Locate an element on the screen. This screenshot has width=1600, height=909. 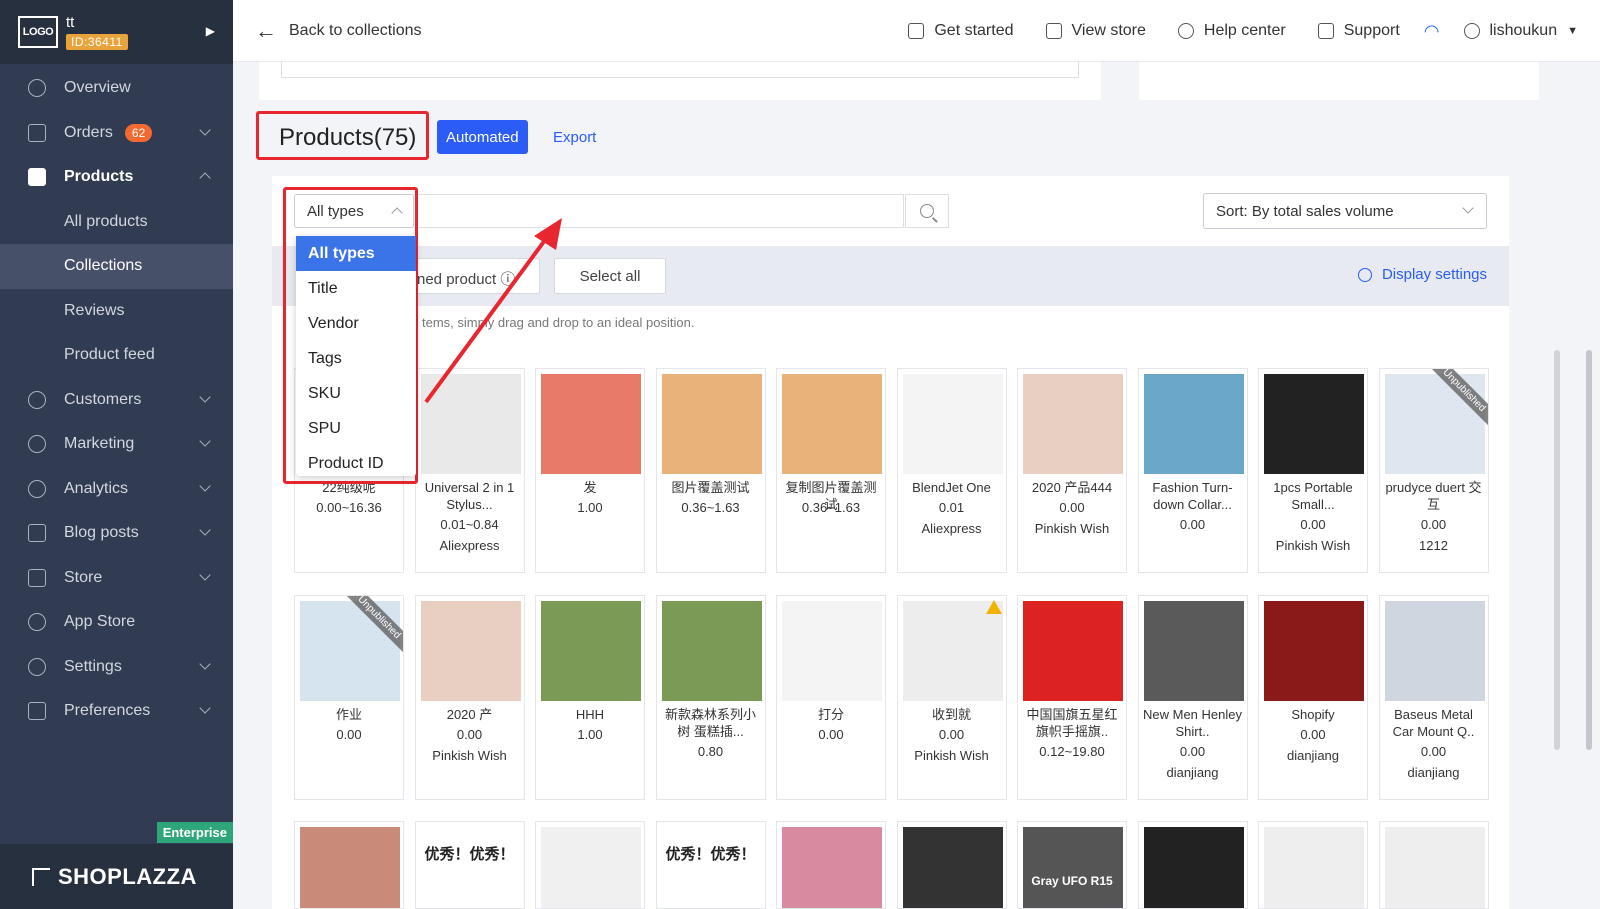
page-scrollbar is located at coordinates (1589, 550).